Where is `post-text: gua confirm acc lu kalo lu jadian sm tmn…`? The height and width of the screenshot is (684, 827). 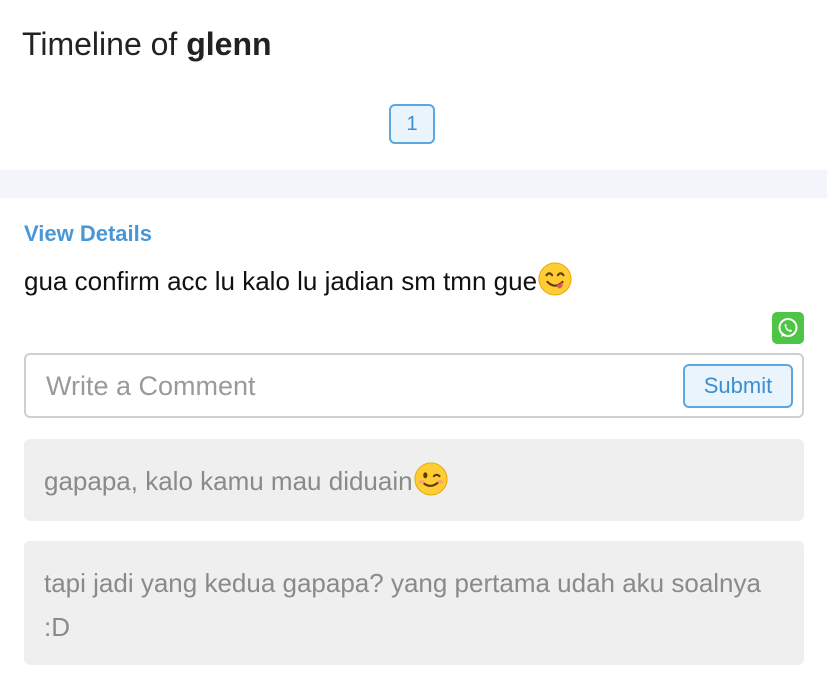 post-text: gua confirm acc lu kalo lu jadian sm tmn… is located at coordinates (281, 281).